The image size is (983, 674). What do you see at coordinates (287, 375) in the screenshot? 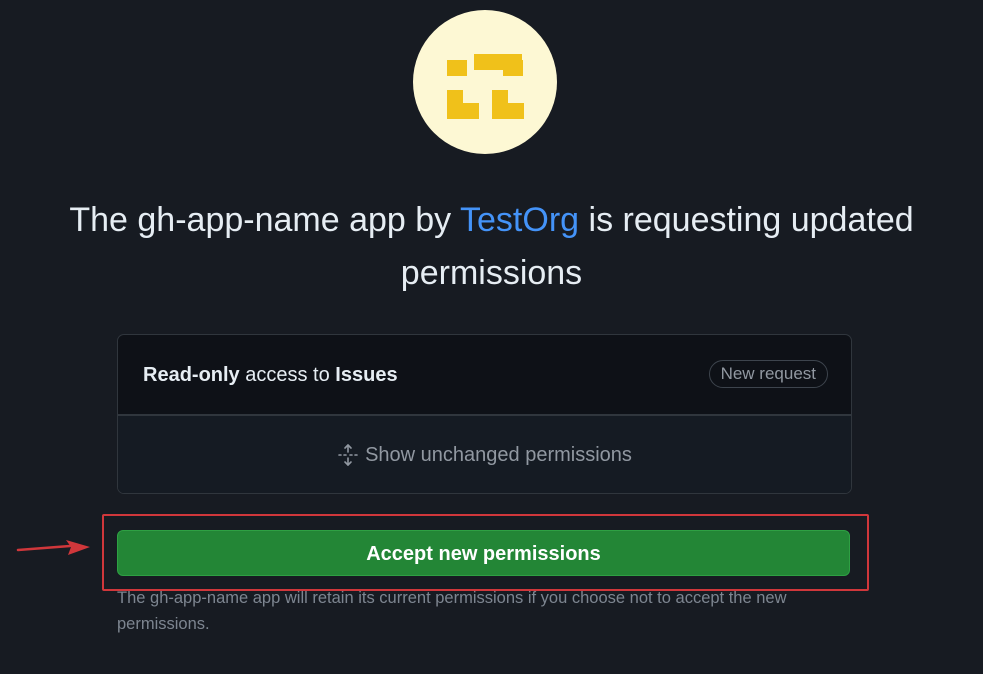
I see `permission-connector: access to` at bounding box center [287, 375].